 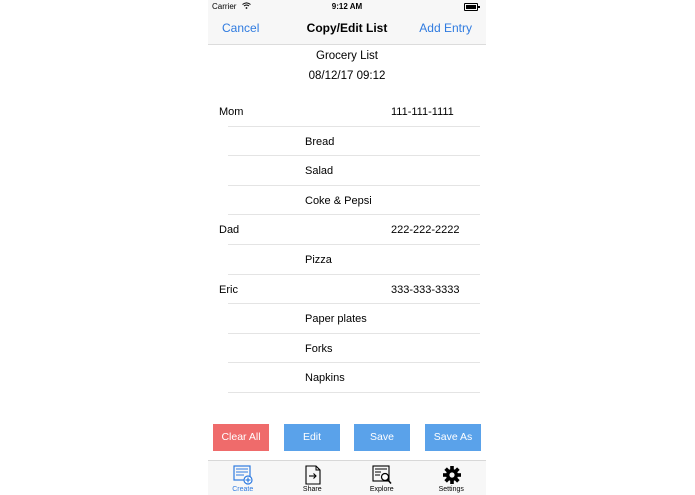 I want to click on tab-settings-label: Settings, so click(x=451, y=489).